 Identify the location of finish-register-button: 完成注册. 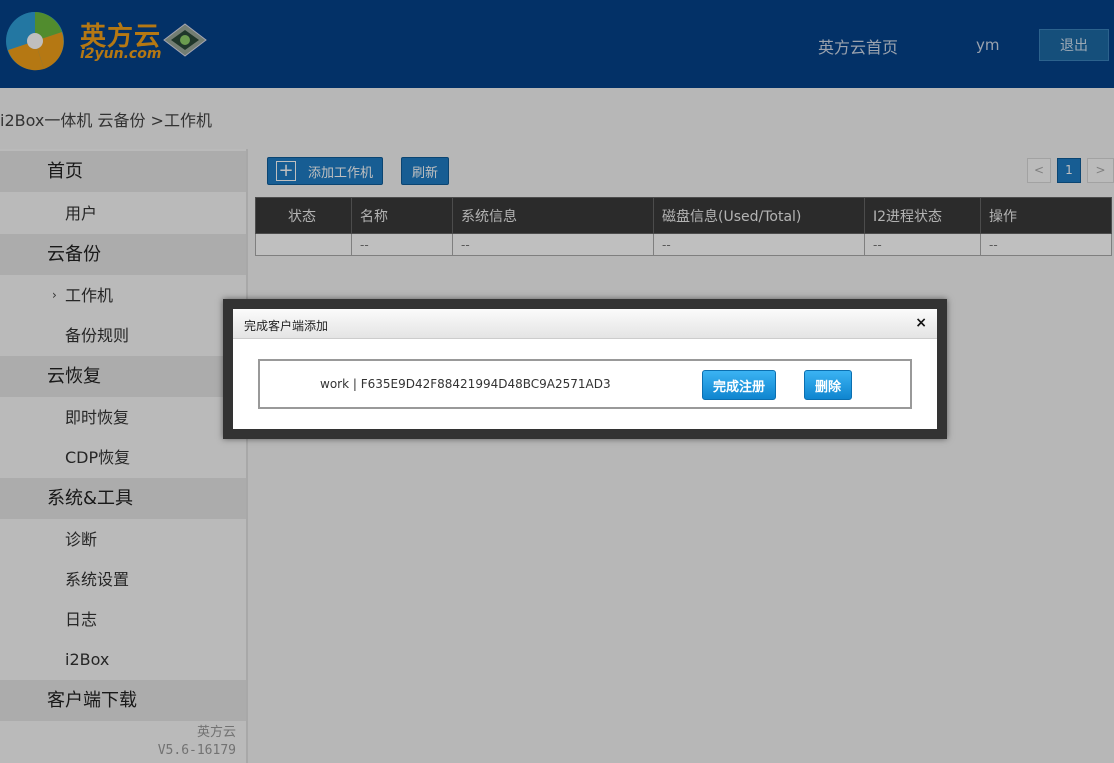
(739, 385).